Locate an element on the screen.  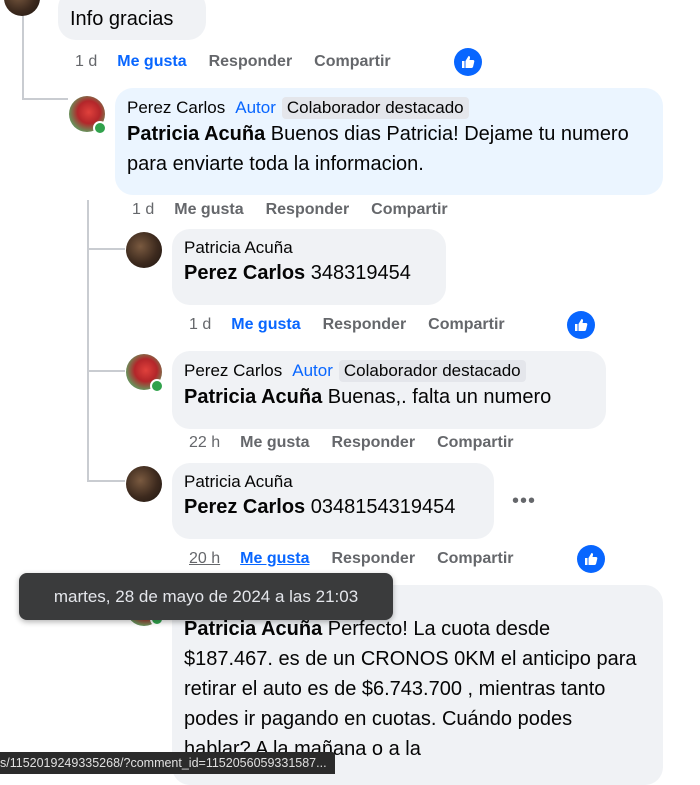
comment-actions: 22 h Me gusta Responder Compartir is located at coordinates (362, 443).